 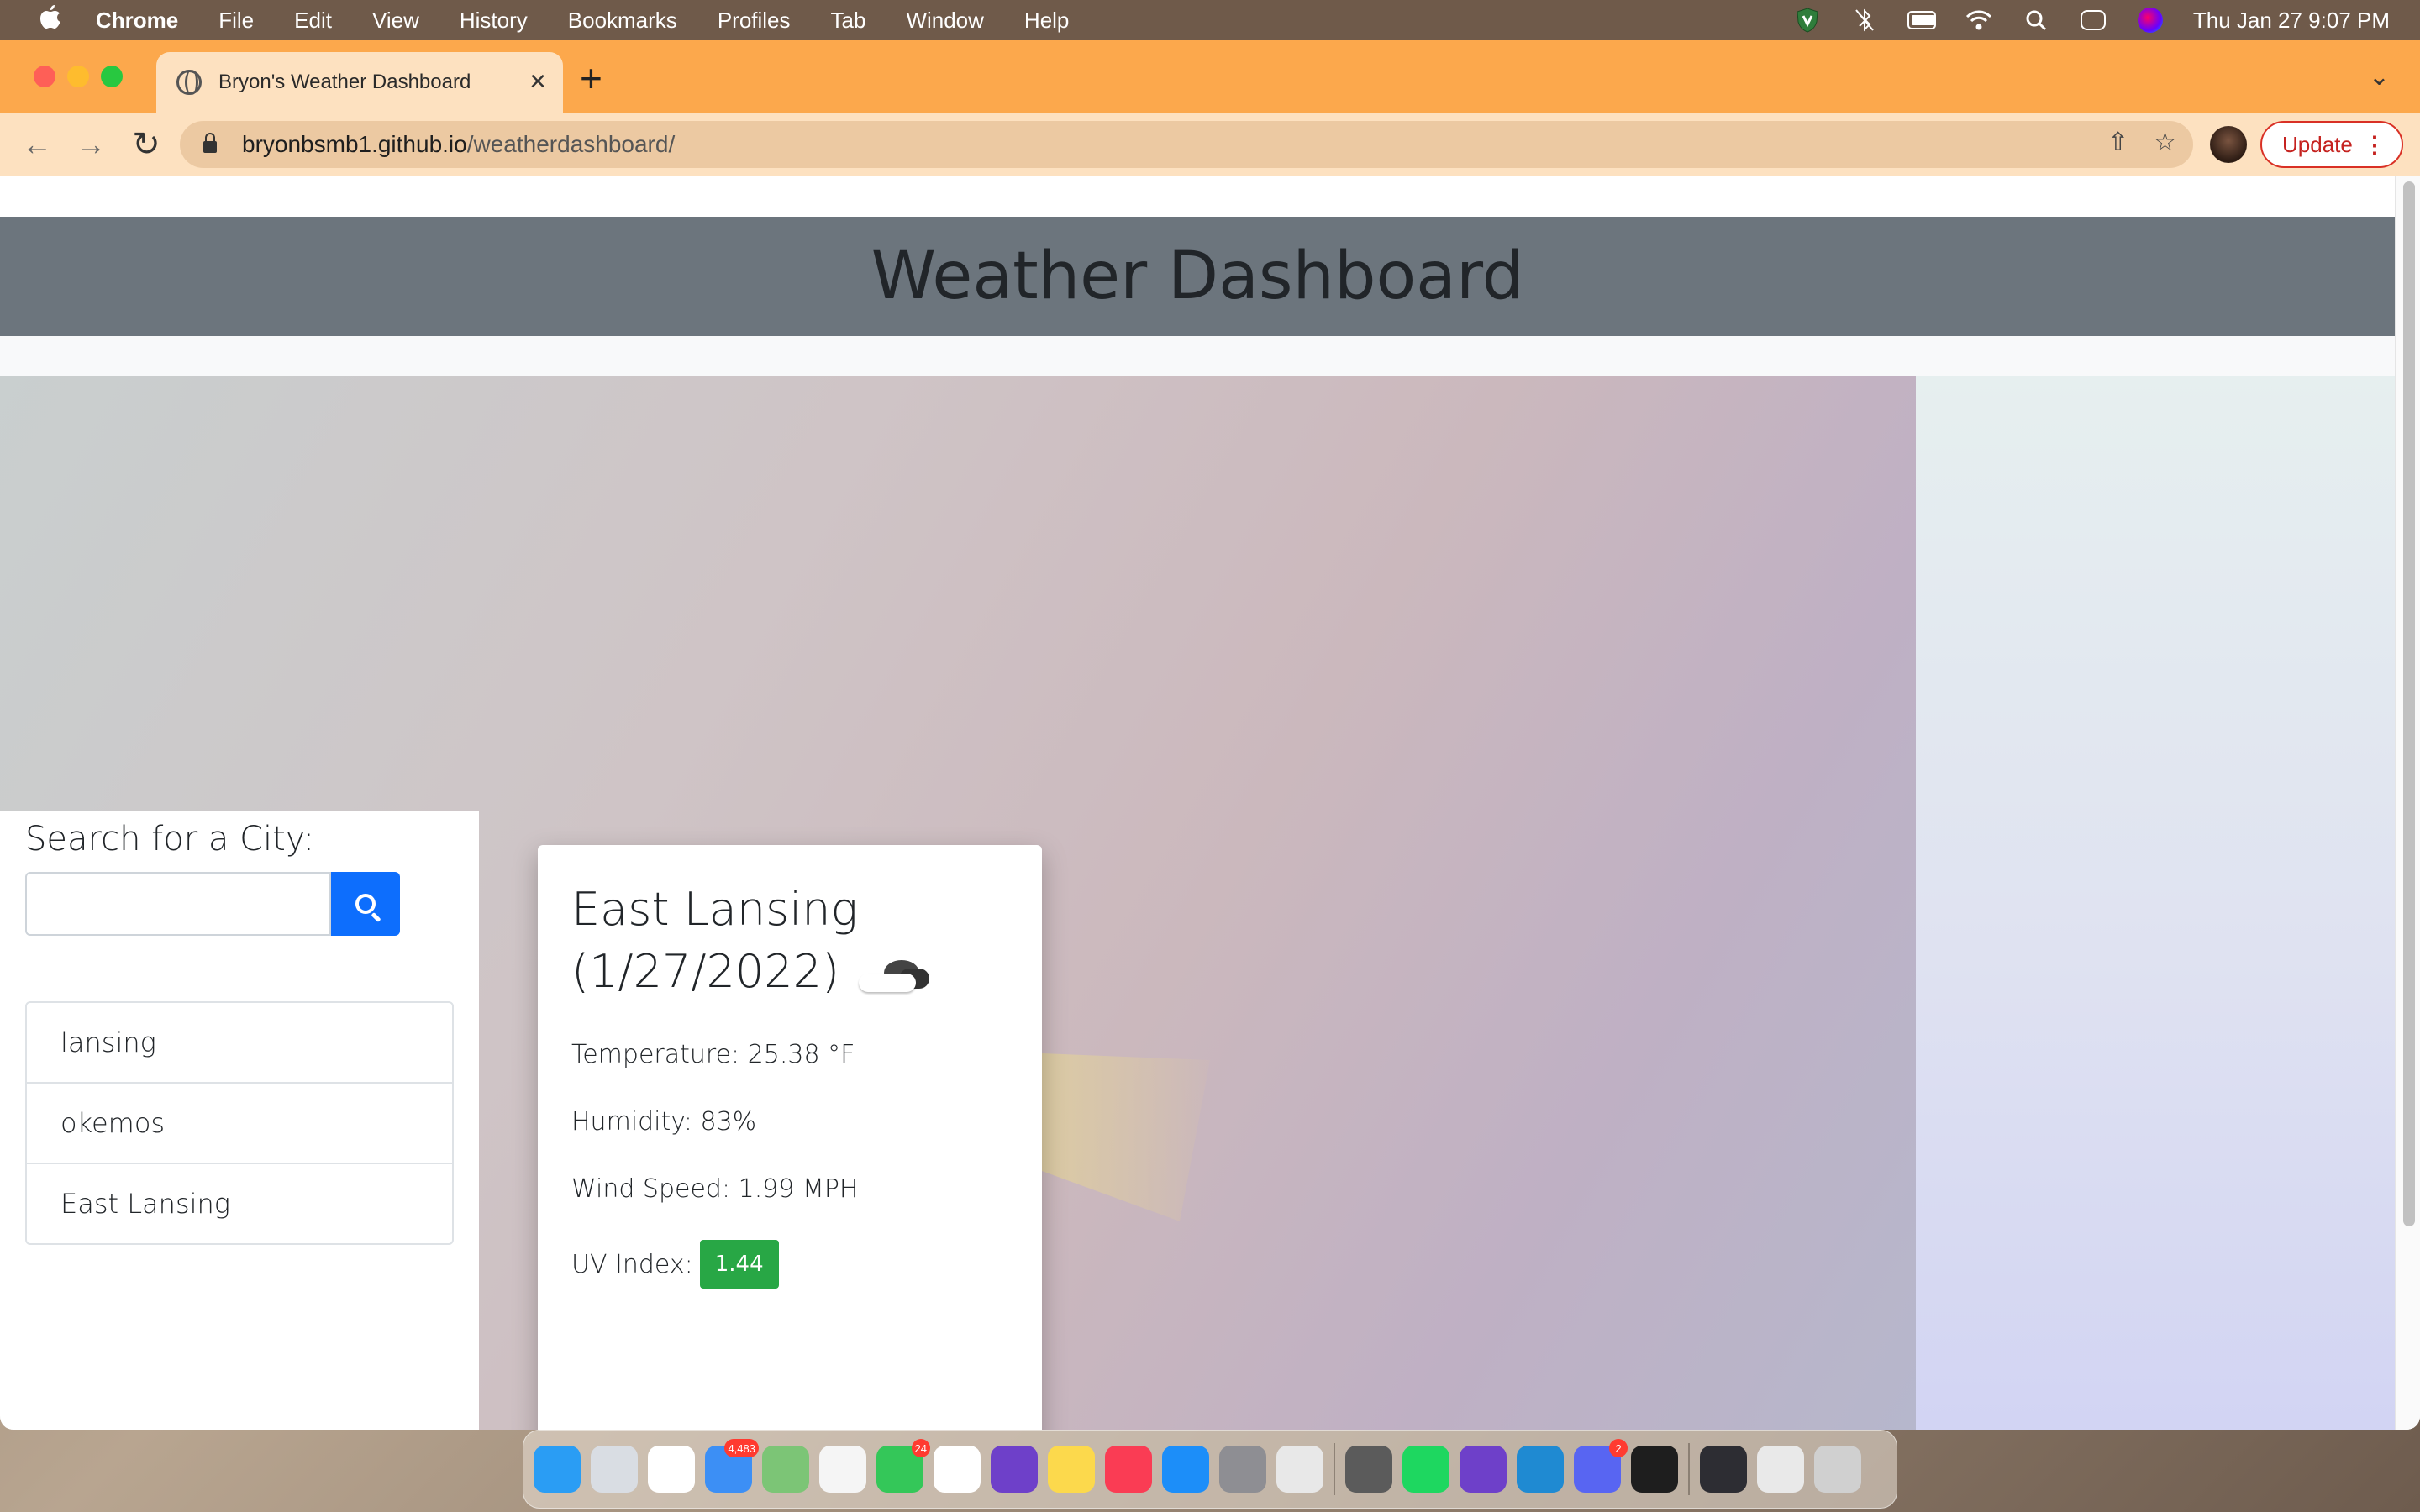 I want to click on page-title: Weather Dashboard, so click(x=1197, y=276).